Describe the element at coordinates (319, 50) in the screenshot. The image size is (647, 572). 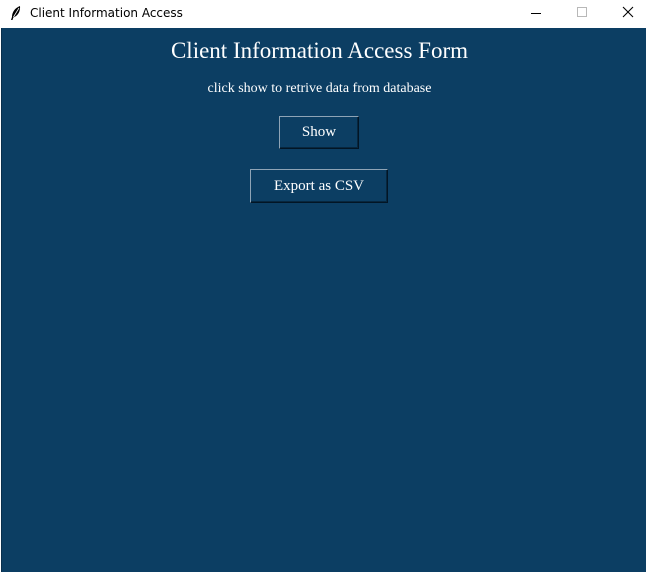
I see `page-title: Client Information Access Form` at that location.